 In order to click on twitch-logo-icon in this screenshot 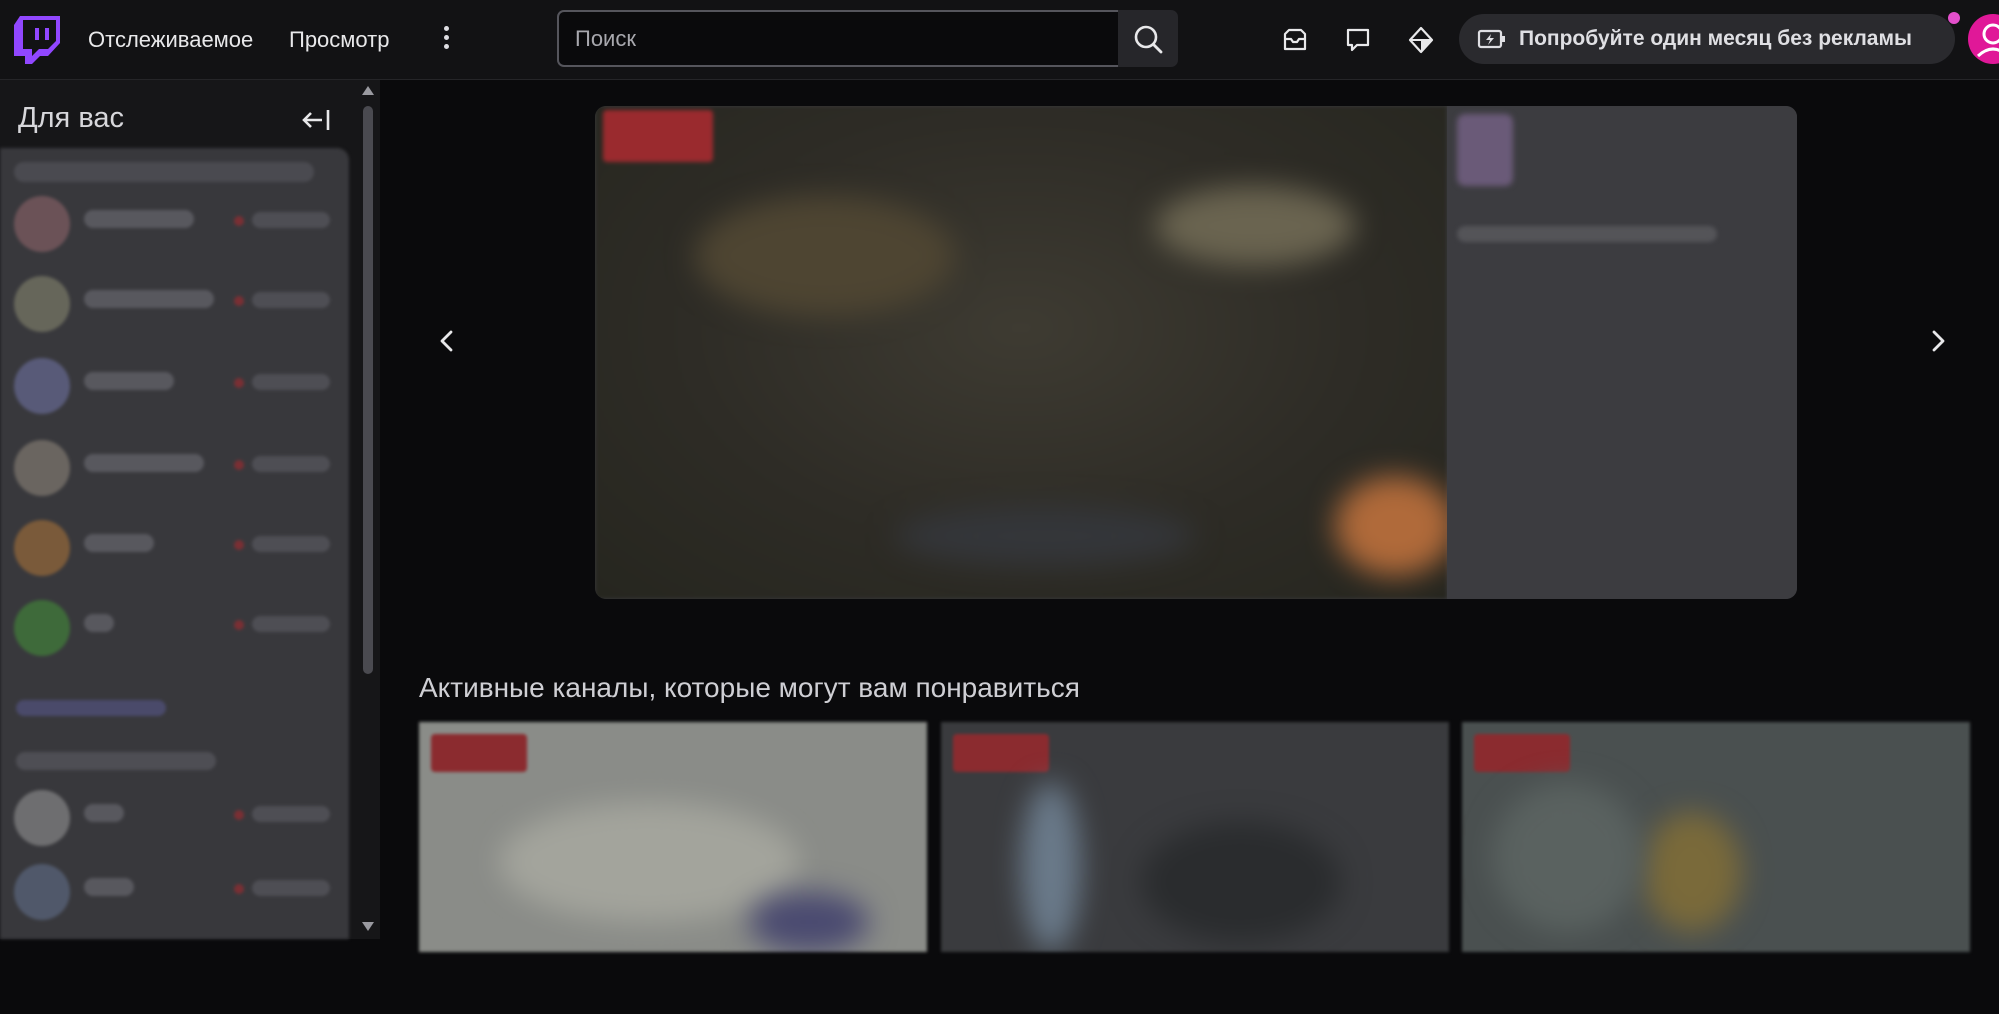, I will do `click(37, 40)`.